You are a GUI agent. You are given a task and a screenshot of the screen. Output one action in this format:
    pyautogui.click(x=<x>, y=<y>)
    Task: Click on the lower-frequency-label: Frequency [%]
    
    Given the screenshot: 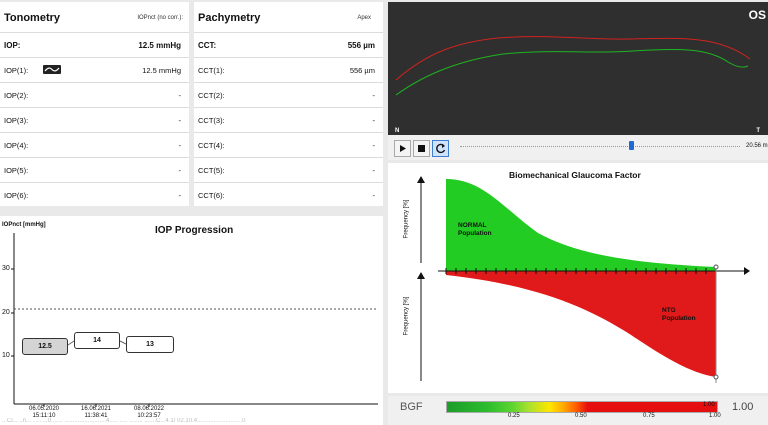 What is the action you would take?
    pyautogui.click(x=406, y=316)
    